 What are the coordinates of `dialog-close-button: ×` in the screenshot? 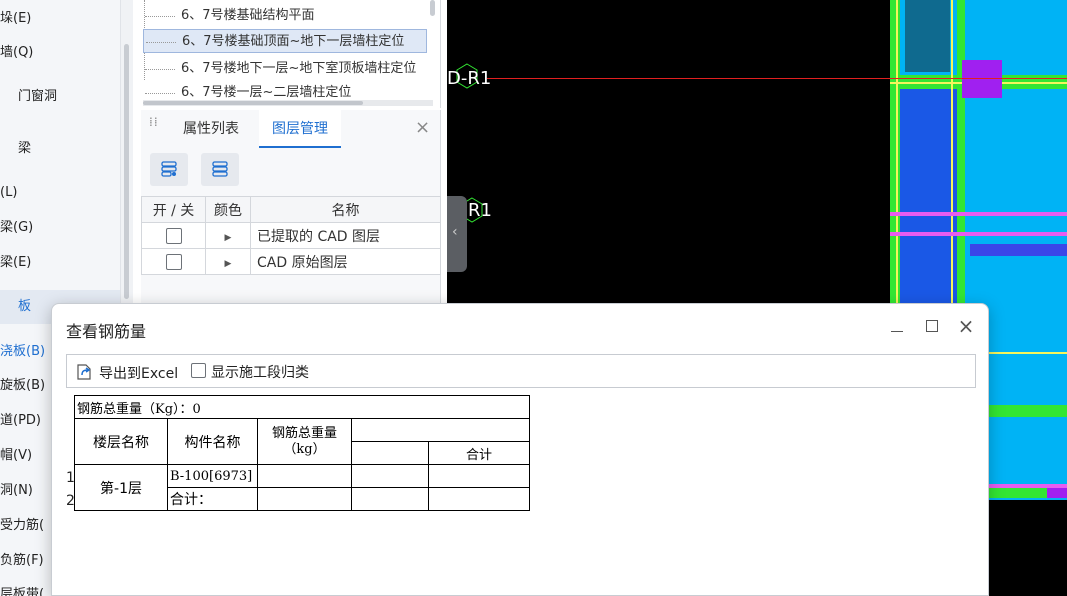 It's located at (966, 326).